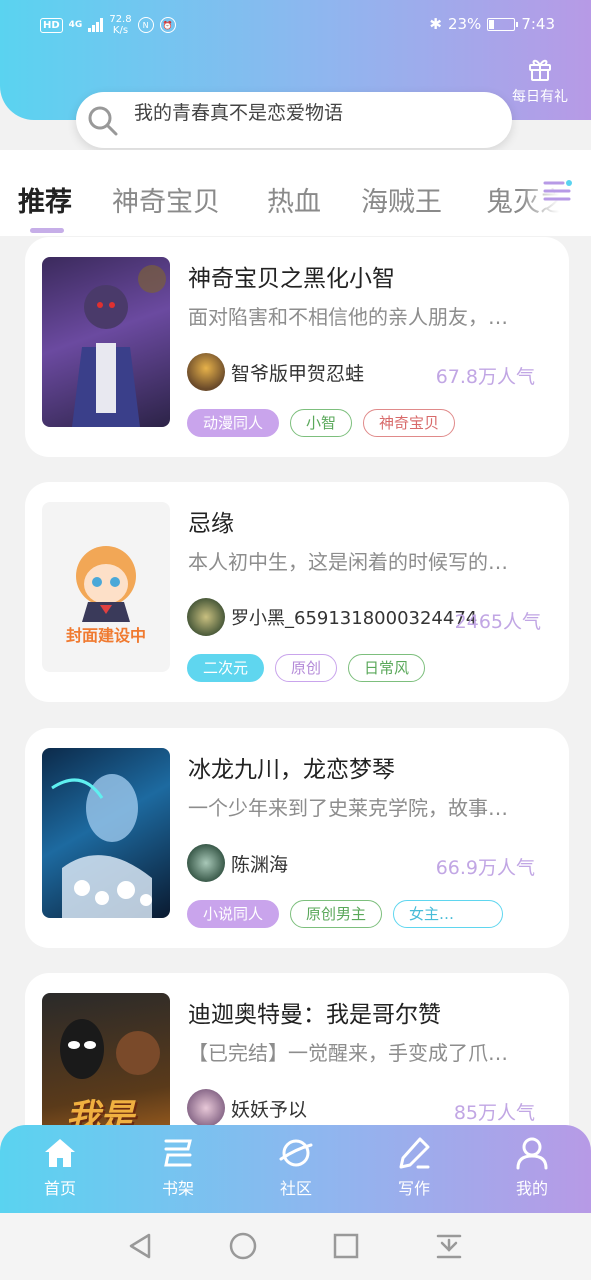 This screenshot has height=1280, width=591. What do you see at coordinates (243, 1246) in the screenshot?
I see `home-circle-icon` at bounding box center [243, 1246].